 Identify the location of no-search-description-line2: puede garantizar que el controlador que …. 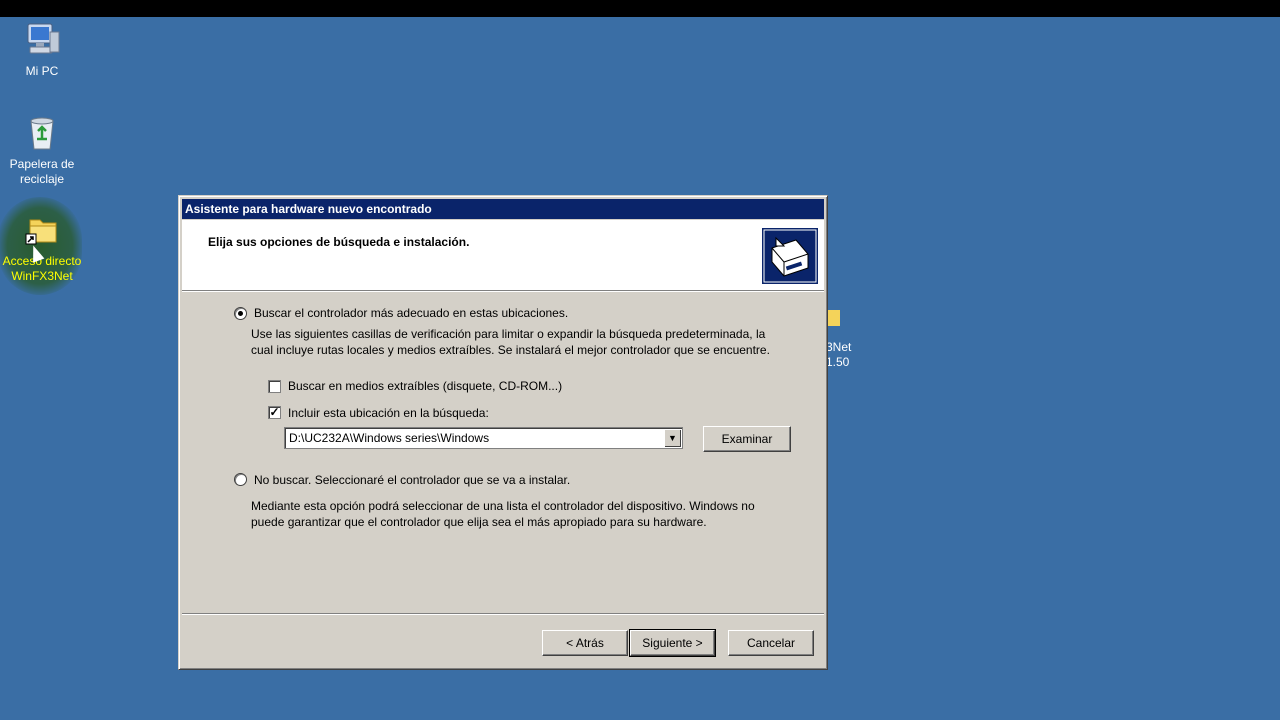
(479, 522).